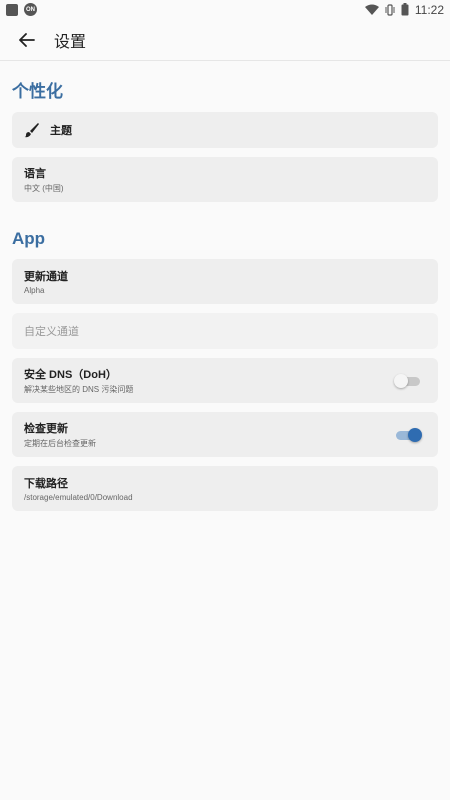 This screenshot has width=450, height=800. What do you see at coordinates (405, 9) in the screenshot?
I see `battery-icon` at bounding box center [405, 9].